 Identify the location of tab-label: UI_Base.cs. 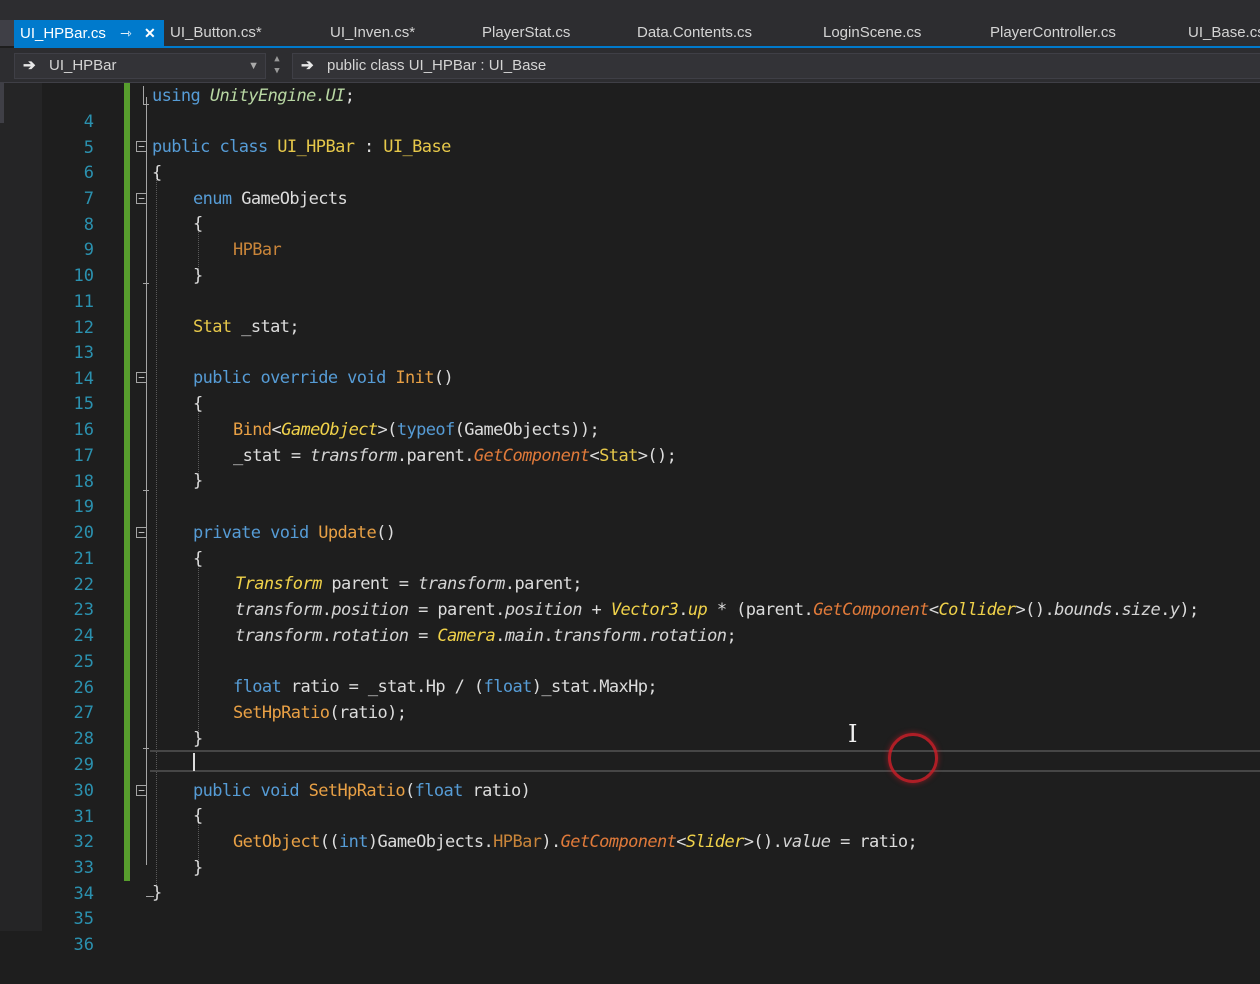
(1224, 32).